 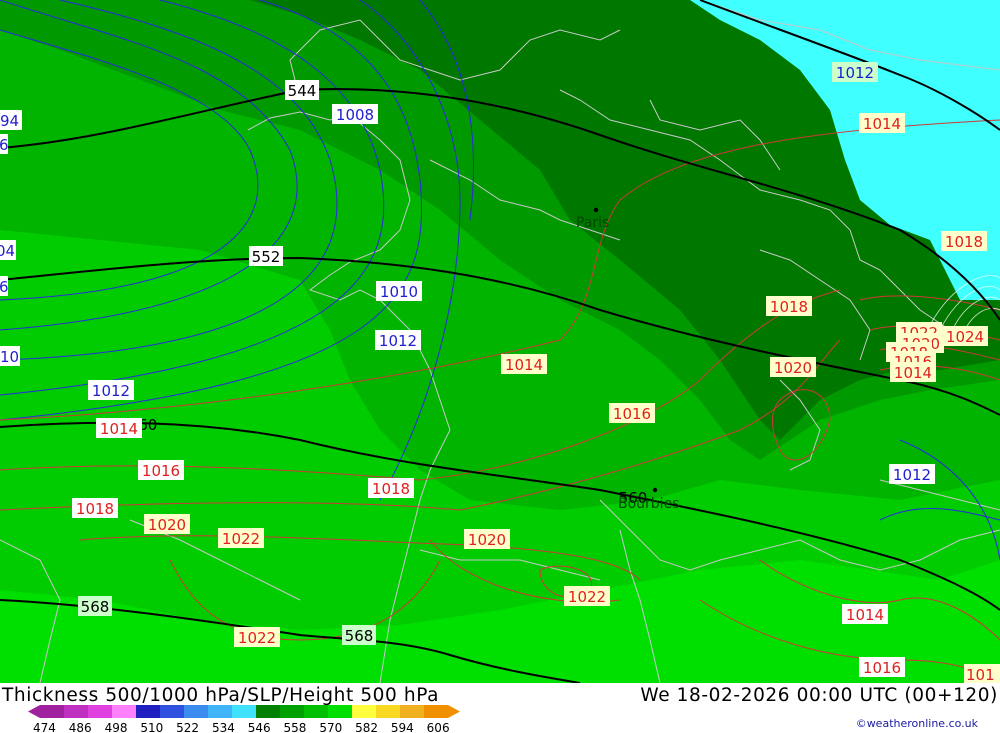 What do you see at coordinates (980, 674) in the screenshot?
I see `isobar-label: 101` at bounding box center [980, 674].